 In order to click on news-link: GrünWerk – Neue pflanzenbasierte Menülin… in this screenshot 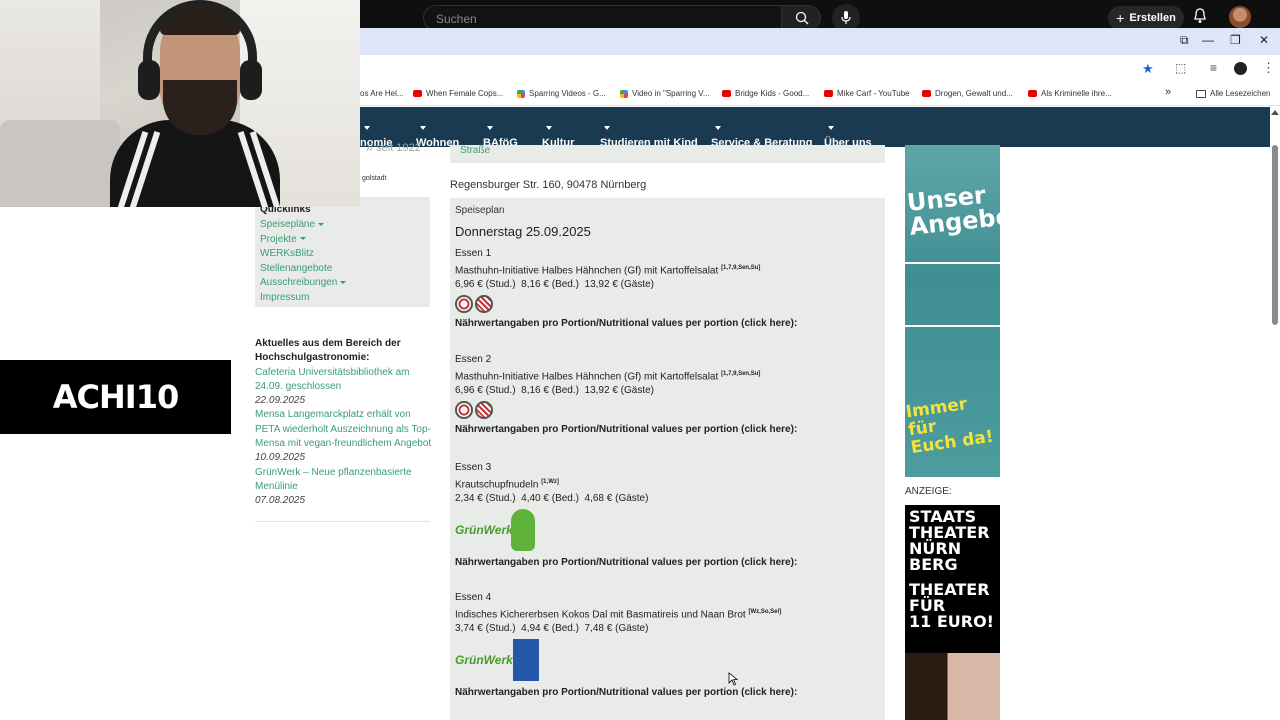, I will do `click(345, 480)`.